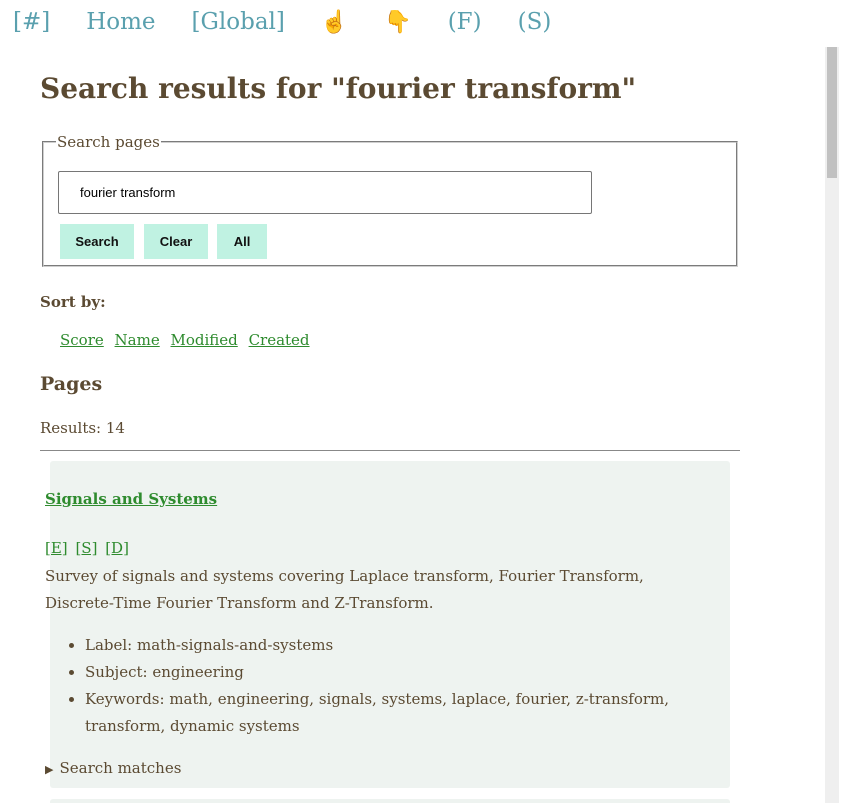 The width and height of the screenshot is (847, 803). I want to click on result-label: Label: math-signals-and-systems, so click(395, 645).